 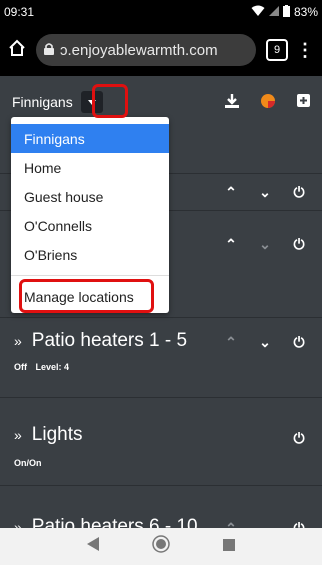 What do you see at coordinates (232, 102) in the screenshot?
I see `download-icon` at bounding box center [232, 102].